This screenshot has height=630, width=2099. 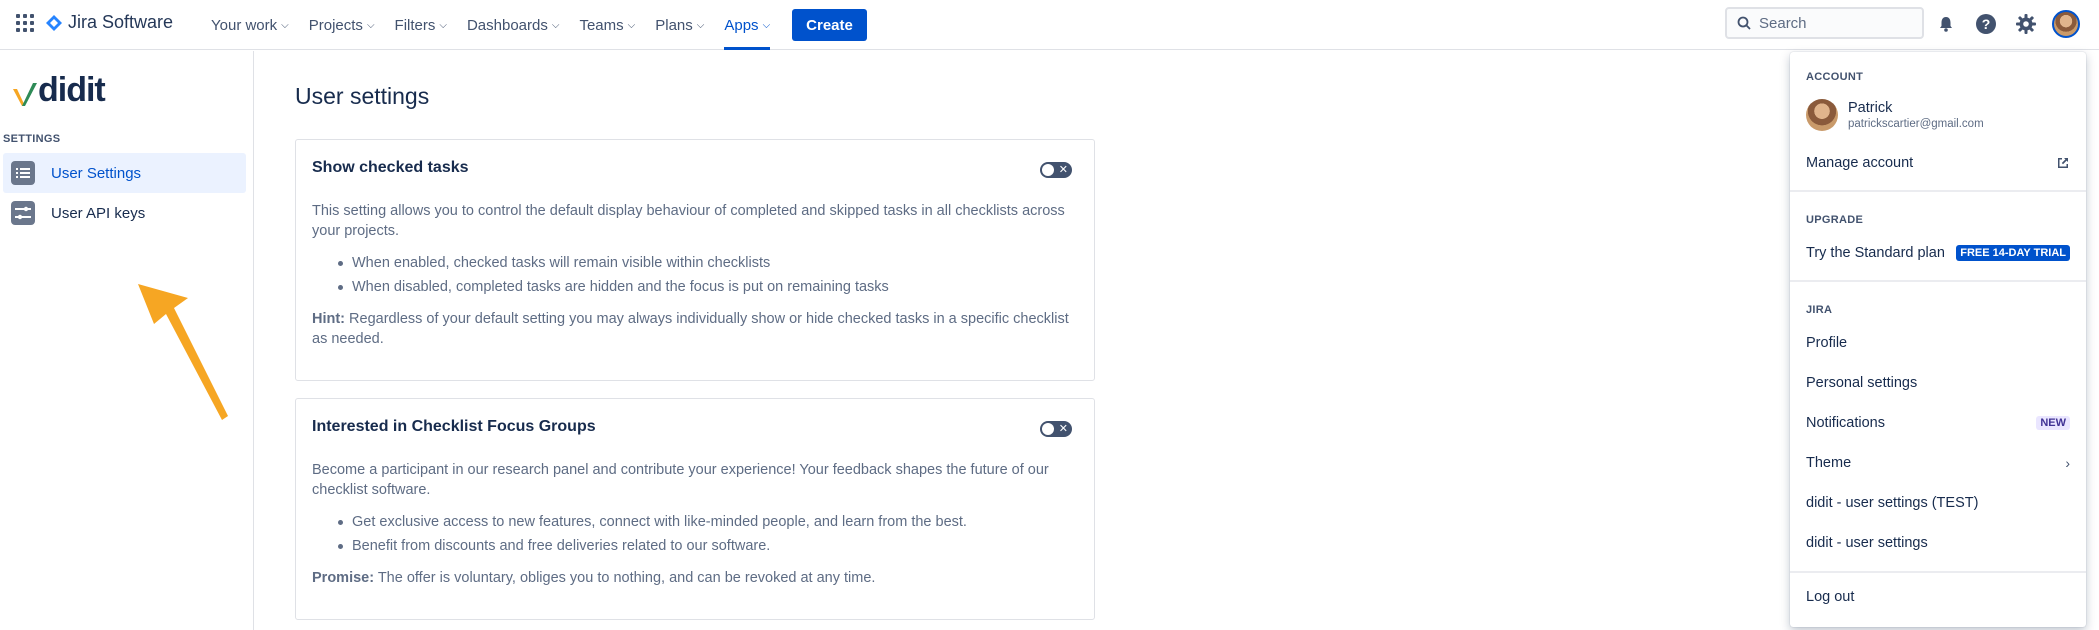 What do you see at coordinates (25, 94) in the screenshot?
I see `didit-check-icon` at bounding box center [25, 94].